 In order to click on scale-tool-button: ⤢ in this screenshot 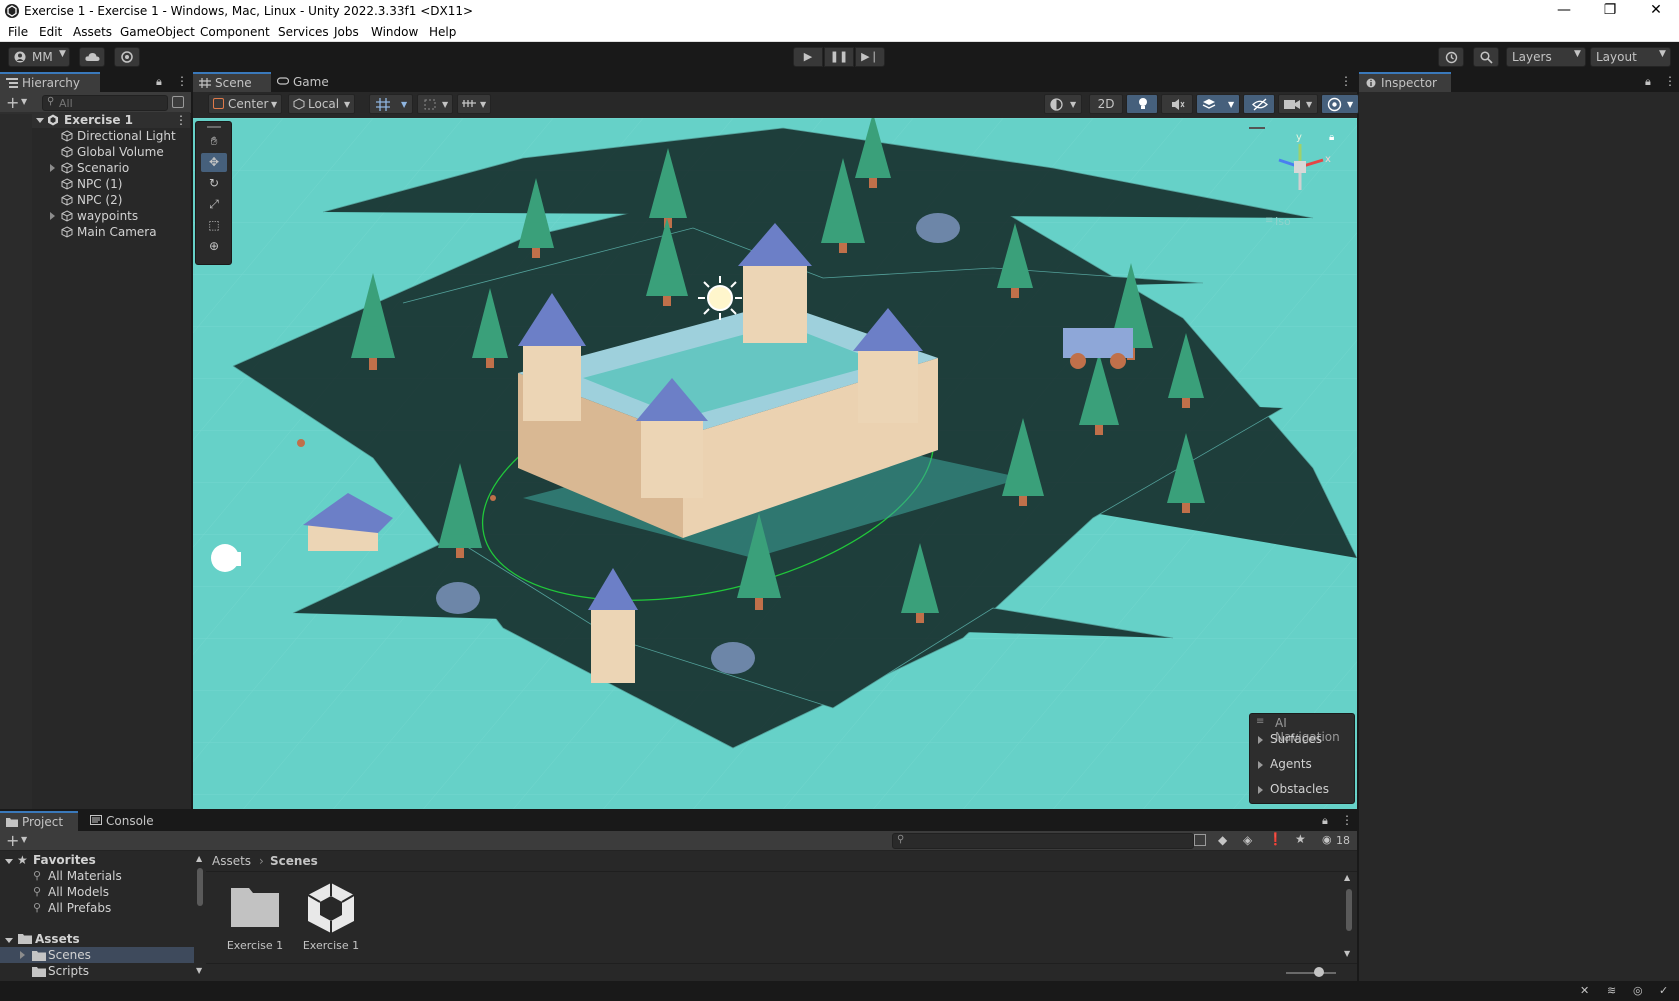, I will do `click(214, 204)`.